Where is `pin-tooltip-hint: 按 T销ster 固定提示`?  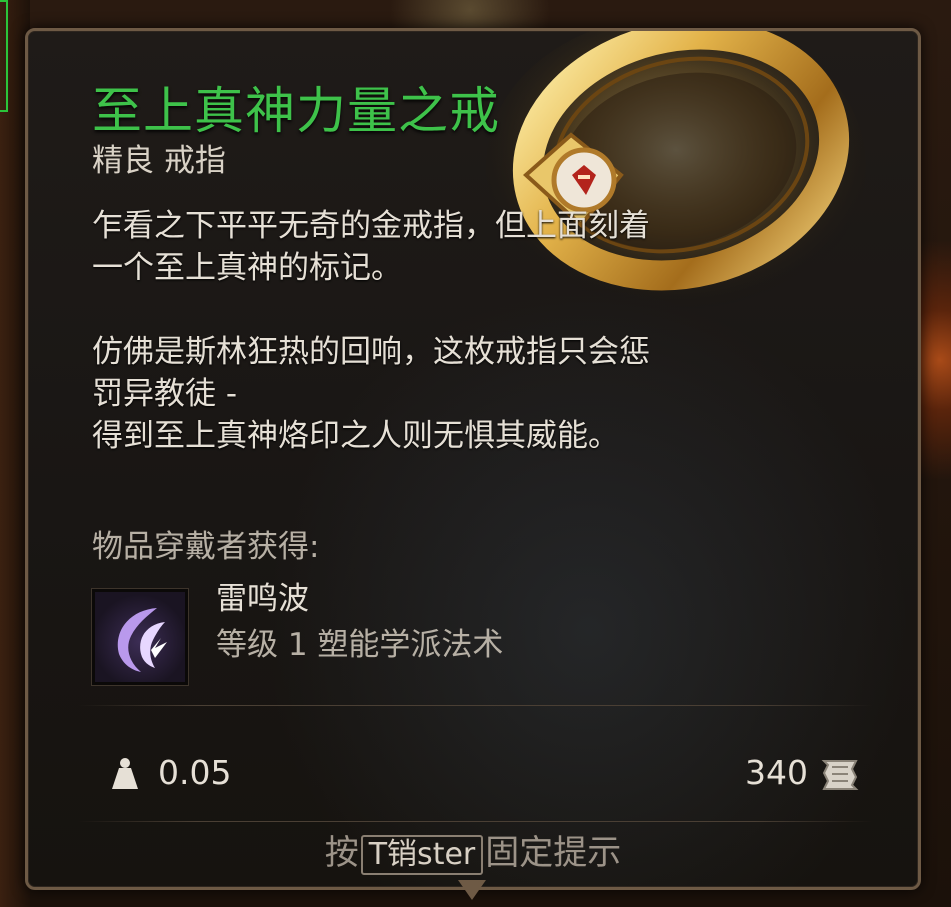 pin-tooltip-hint: 按 T销ster 固定提示 is located at coordinates (473, 853).